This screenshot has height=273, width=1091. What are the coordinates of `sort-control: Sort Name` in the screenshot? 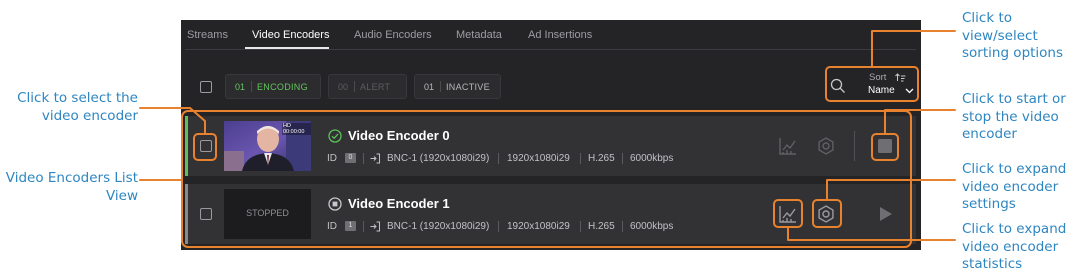 It's located at (873, 85).